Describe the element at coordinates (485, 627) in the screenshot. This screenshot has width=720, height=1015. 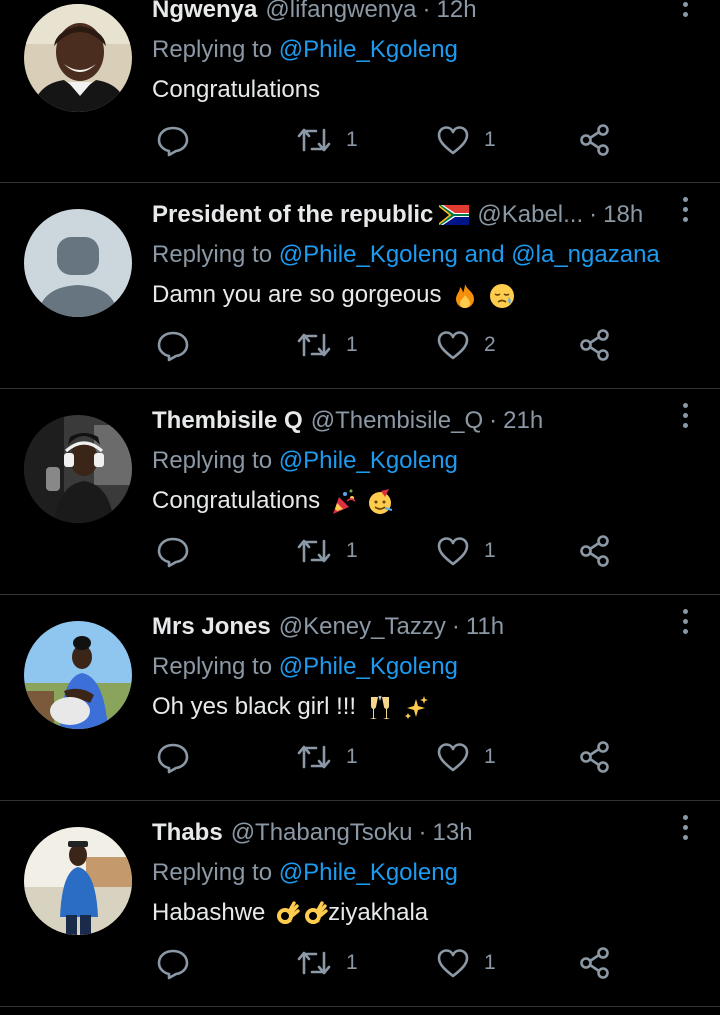
I see `timestamp: 11h` at that location.